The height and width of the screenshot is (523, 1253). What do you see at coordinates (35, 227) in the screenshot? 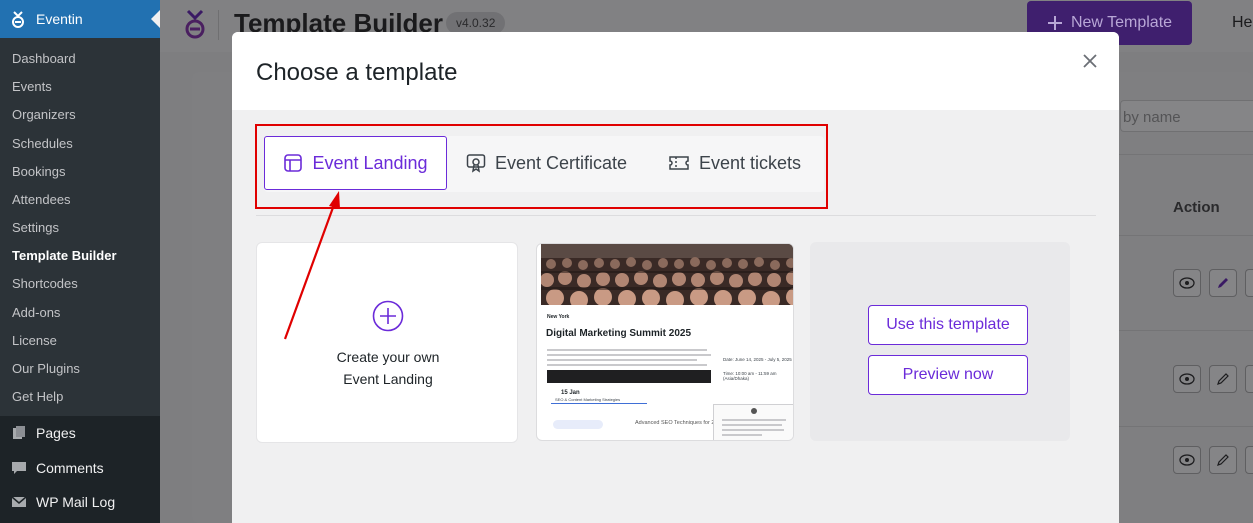
I see `sidebar-item-settings: Settings` at bounding box center [35, 227].